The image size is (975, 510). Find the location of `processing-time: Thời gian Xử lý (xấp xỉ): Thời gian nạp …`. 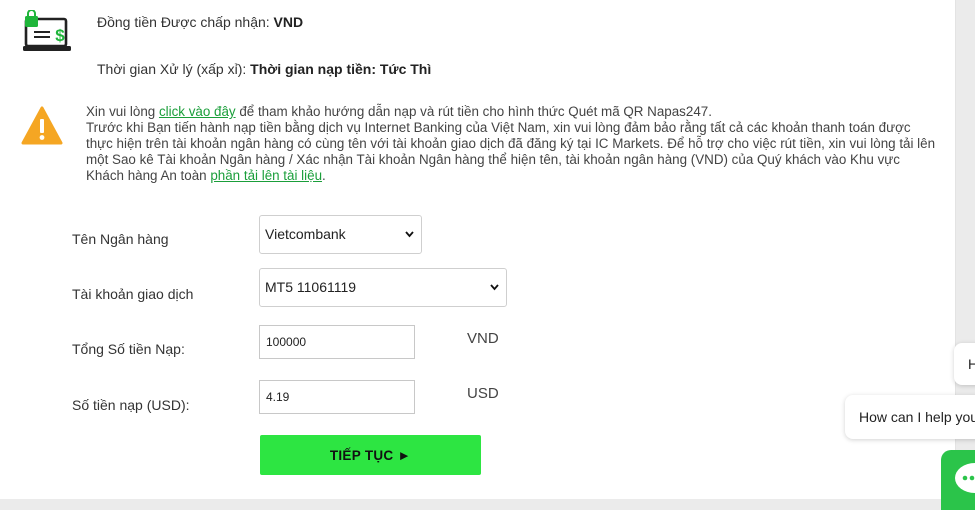

processing-time: Thời gian Xử lý (xấp xỉ): Thời gian nạp … is located at coordinates (264, 69).